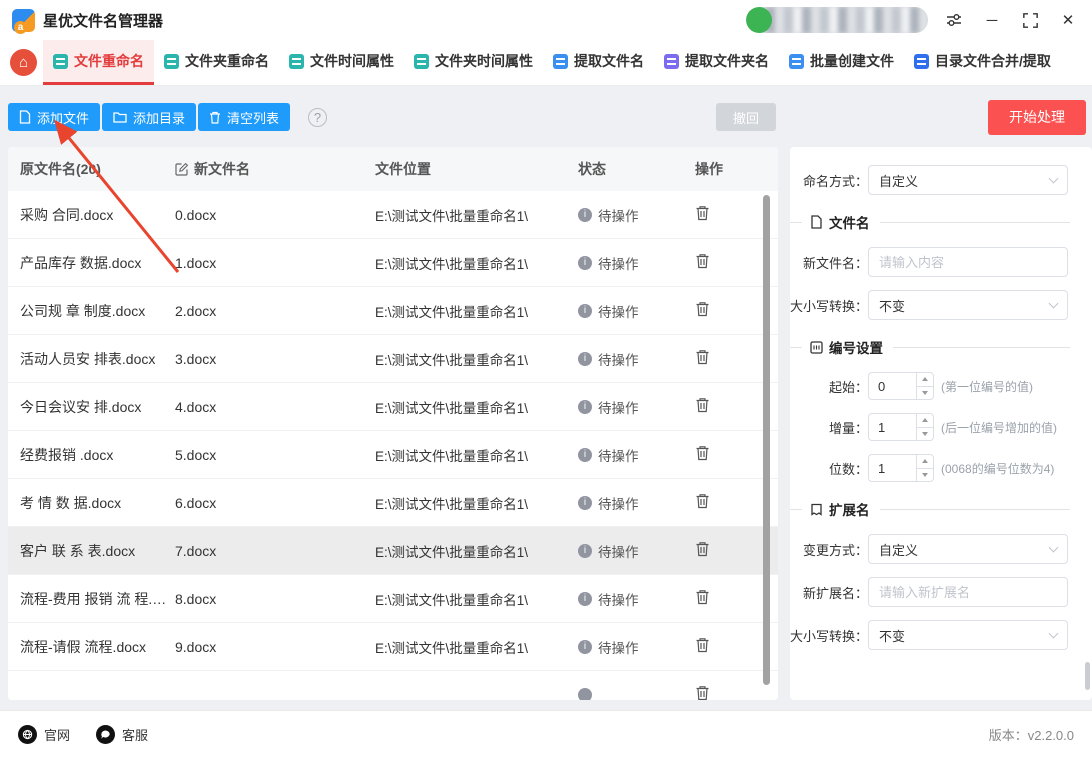 This screenshot has width=1092, height=757. I want to click on add-file-button: 添加文件, so click(54, 117).